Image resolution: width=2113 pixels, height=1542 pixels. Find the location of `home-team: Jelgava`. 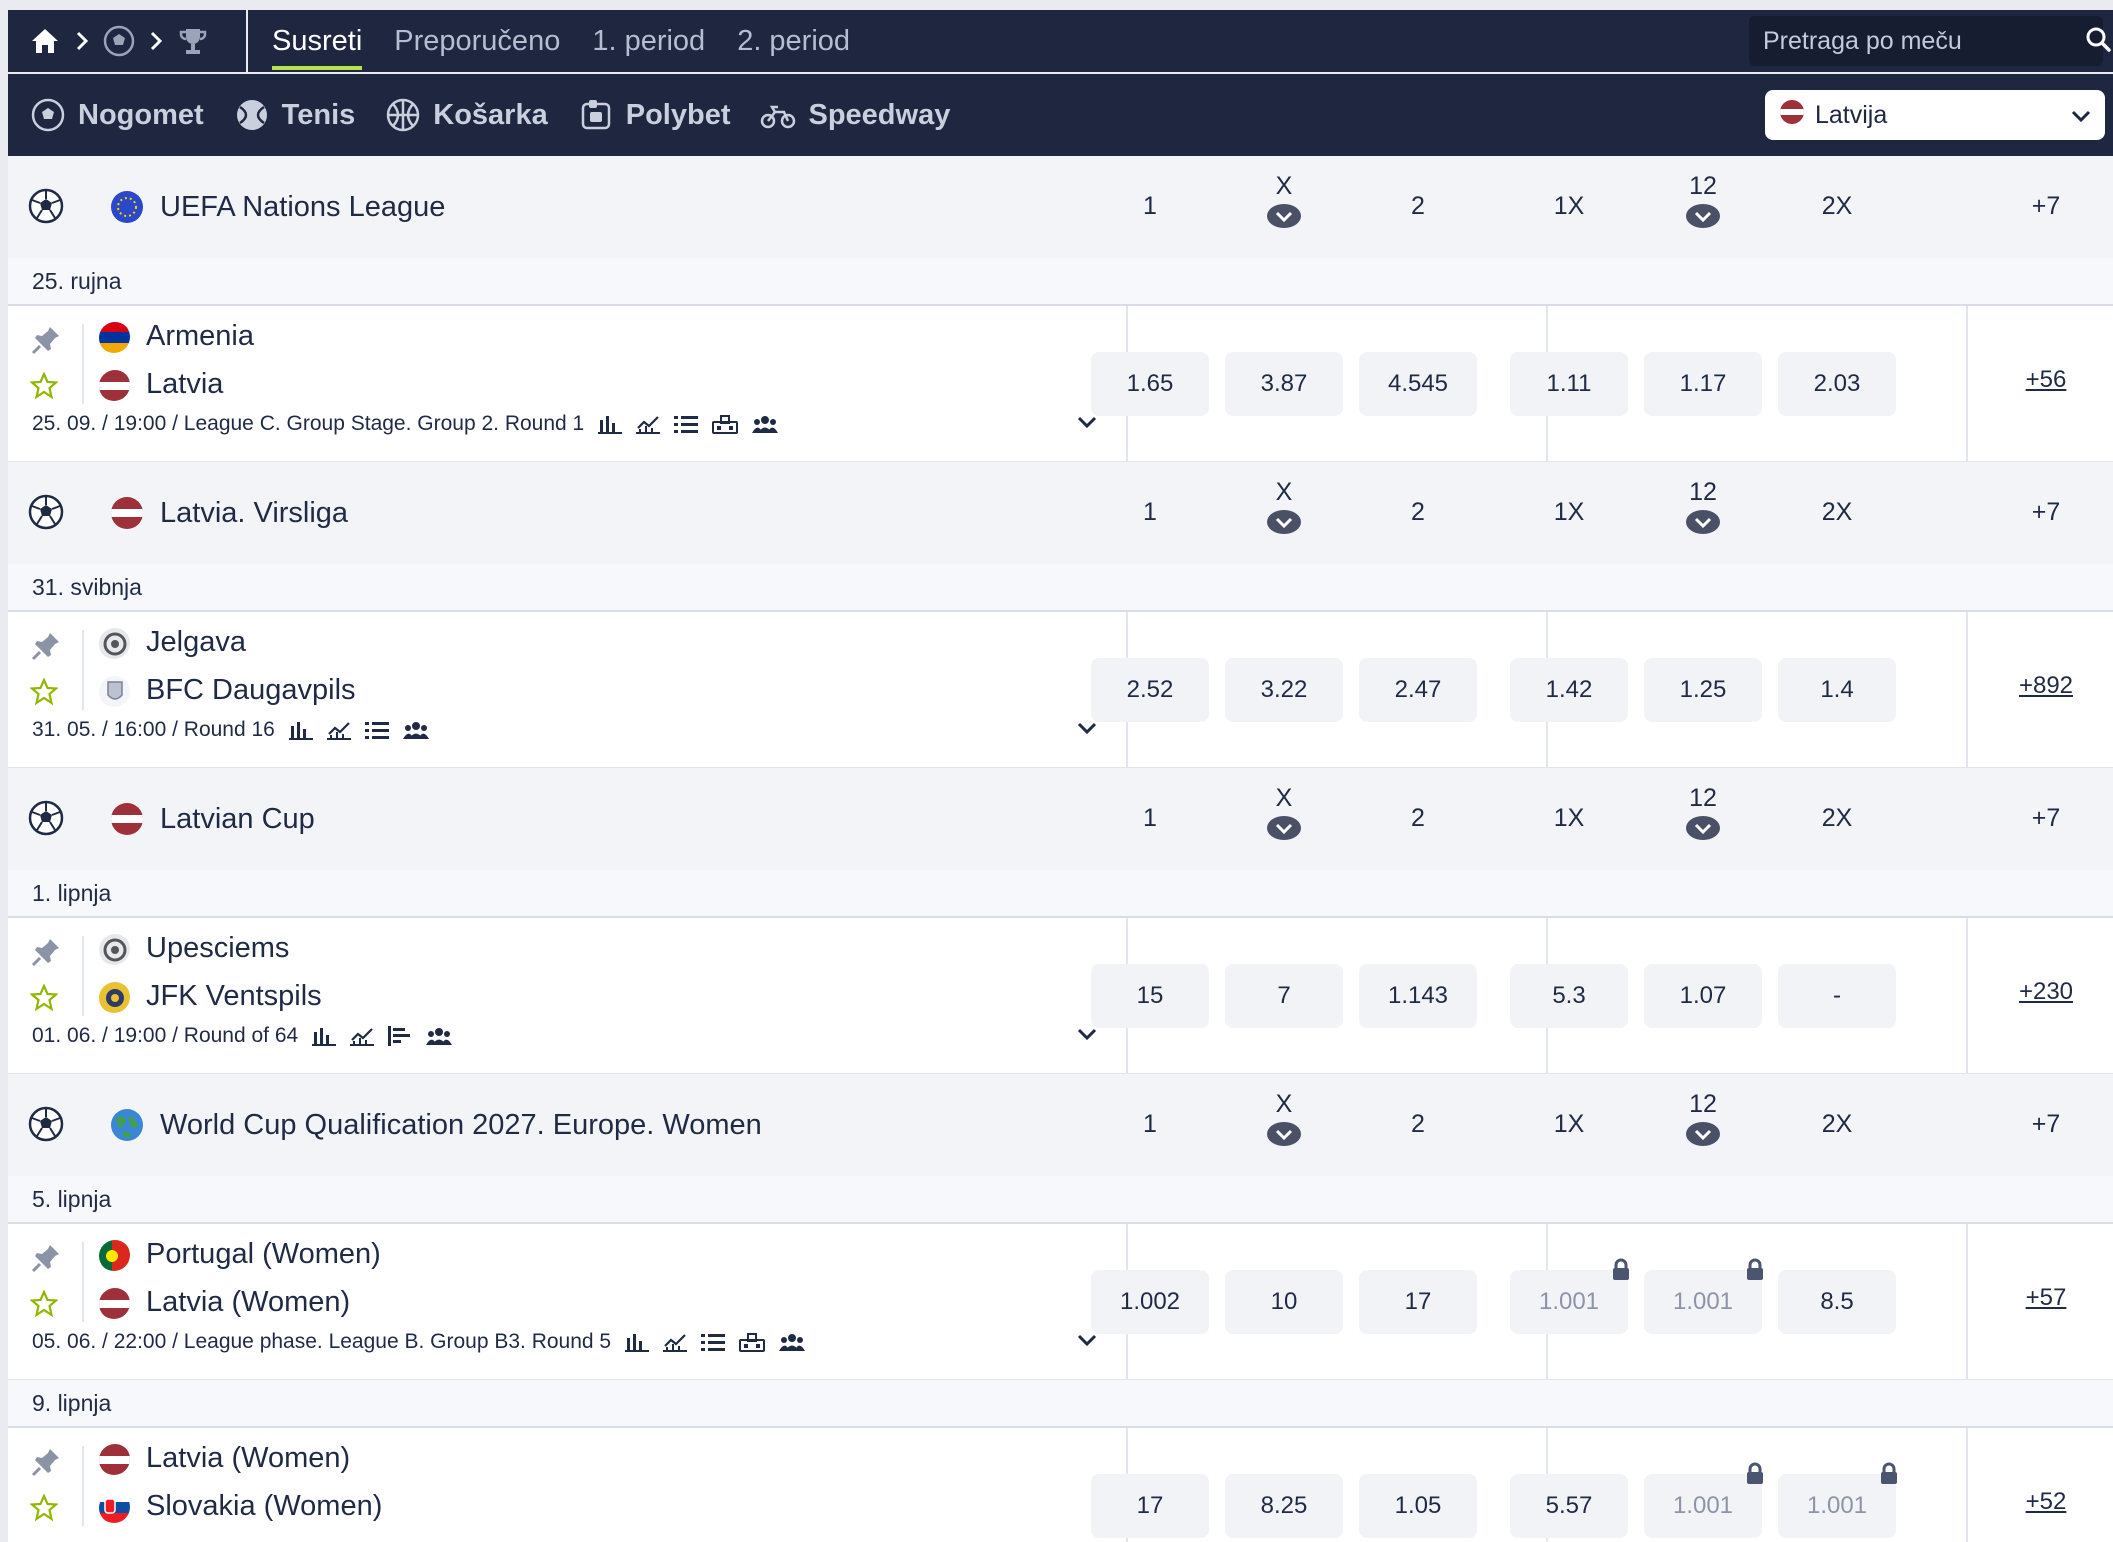

home-team: Jelgava is located at coordinates (172, 642).